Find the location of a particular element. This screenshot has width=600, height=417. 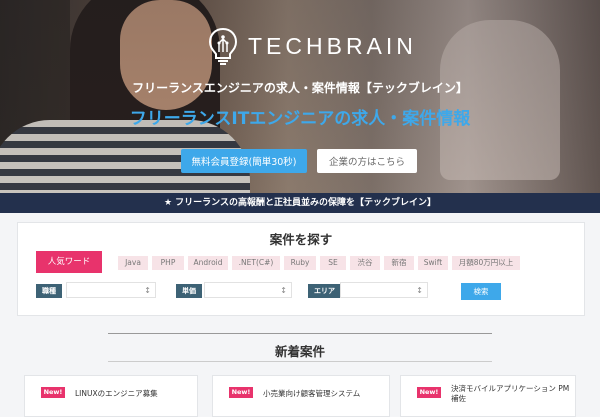

listing-card: New! 小売業向け顧客管理システム is located at coordinates (301, 396).